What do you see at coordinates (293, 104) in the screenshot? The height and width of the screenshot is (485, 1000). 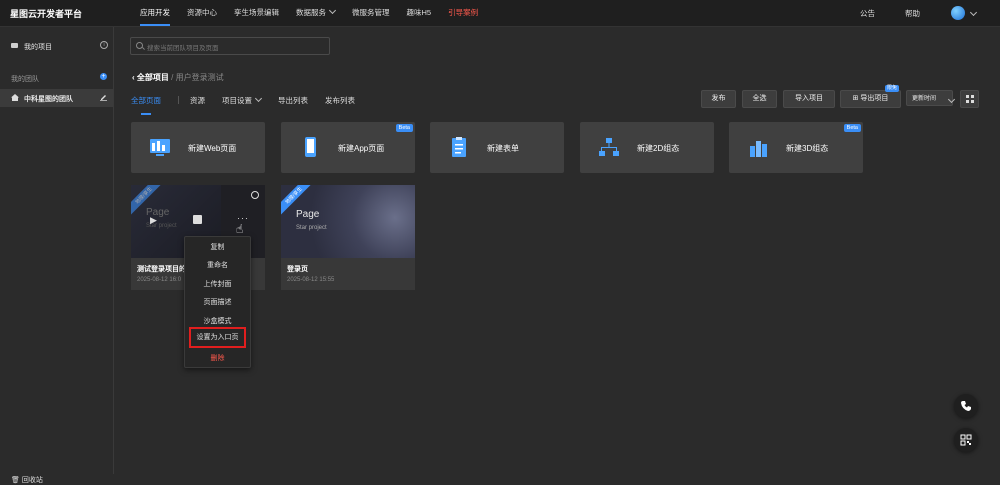 I see `tab-export-list: 导出列表` at bounding box center [293, 104].